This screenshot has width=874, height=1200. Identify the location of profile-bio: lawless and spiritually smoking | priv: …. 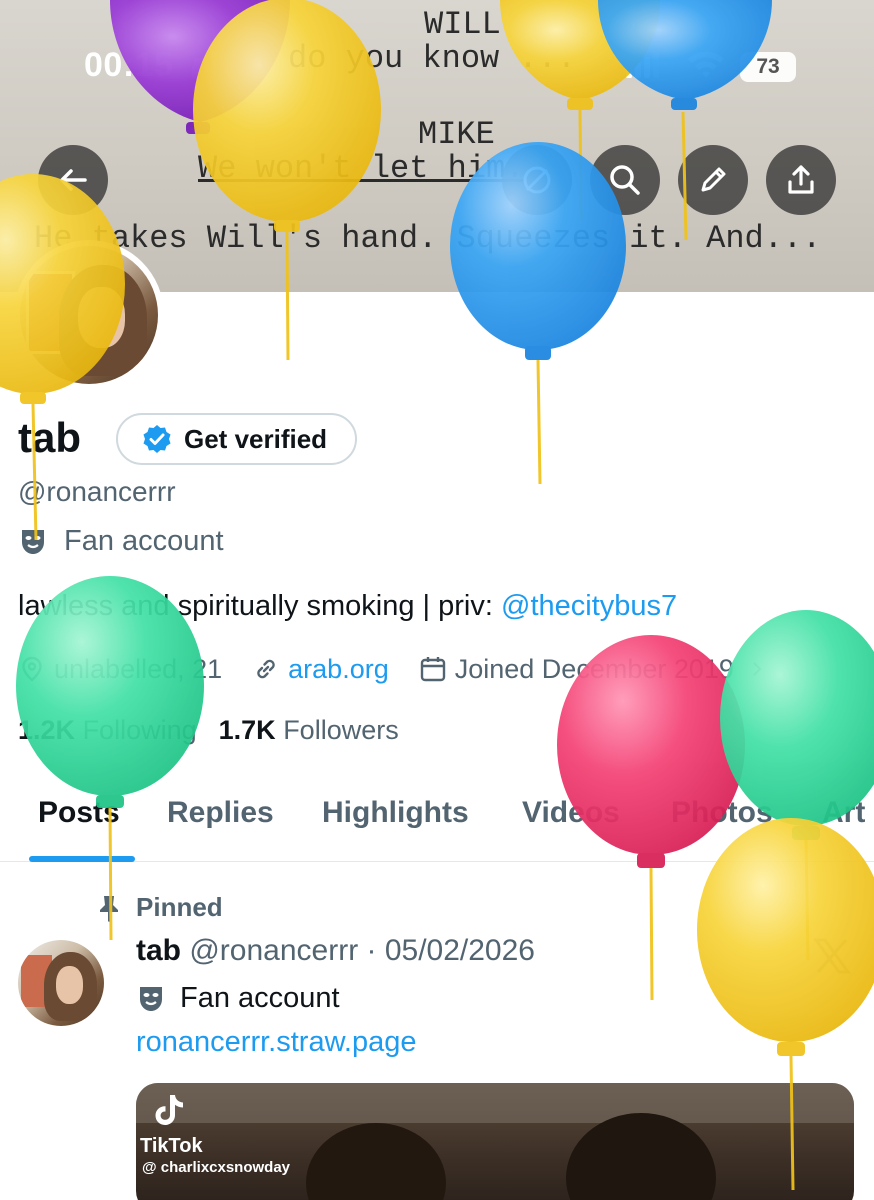
(347, 606).